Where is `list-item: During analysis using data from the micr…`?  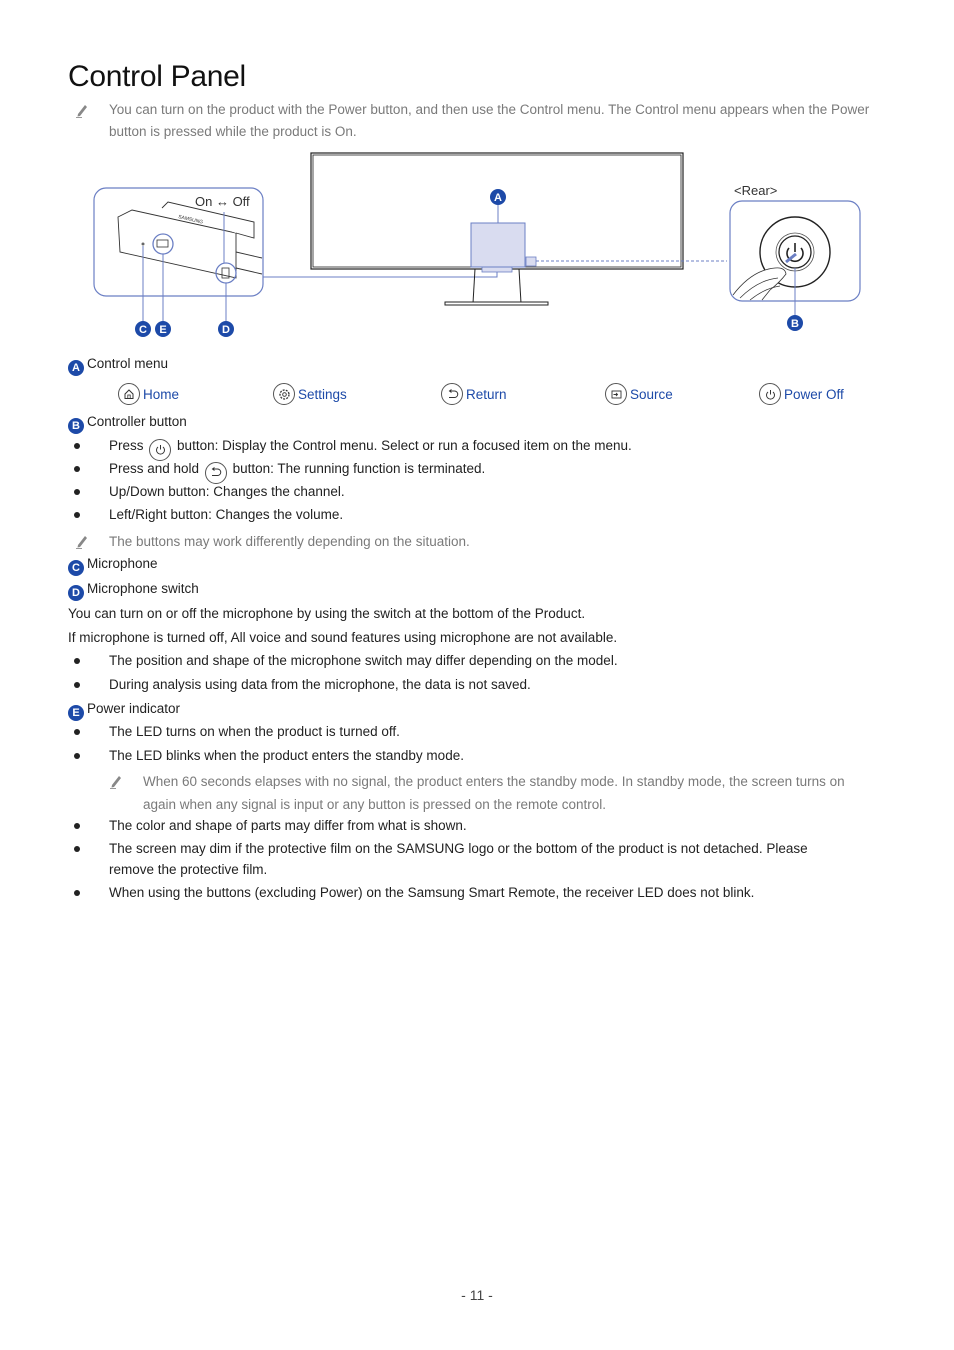 list-item: During analysis using data from the micr… is located at coordinates (320, 684).